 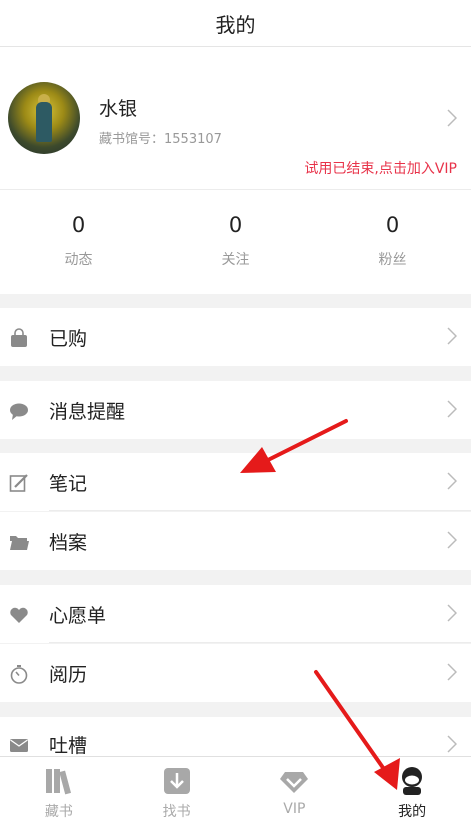 What do you see at coordinates (235, 482) in the screenshot?
I see `menu-item-notes: 笔记` at bounding box center [235, 482].